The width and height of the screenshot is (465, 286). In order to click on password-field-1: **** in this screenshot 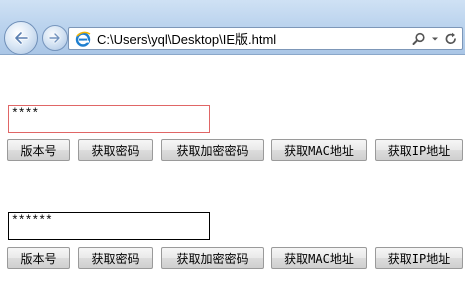, I will do `click(109, 119)`.